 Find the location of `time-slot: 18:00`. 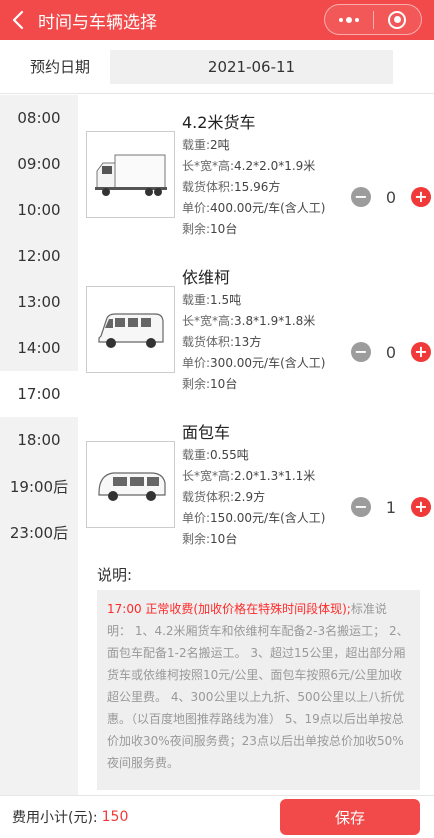

time-slot: 18:00 is located at coordinates (39, 440).